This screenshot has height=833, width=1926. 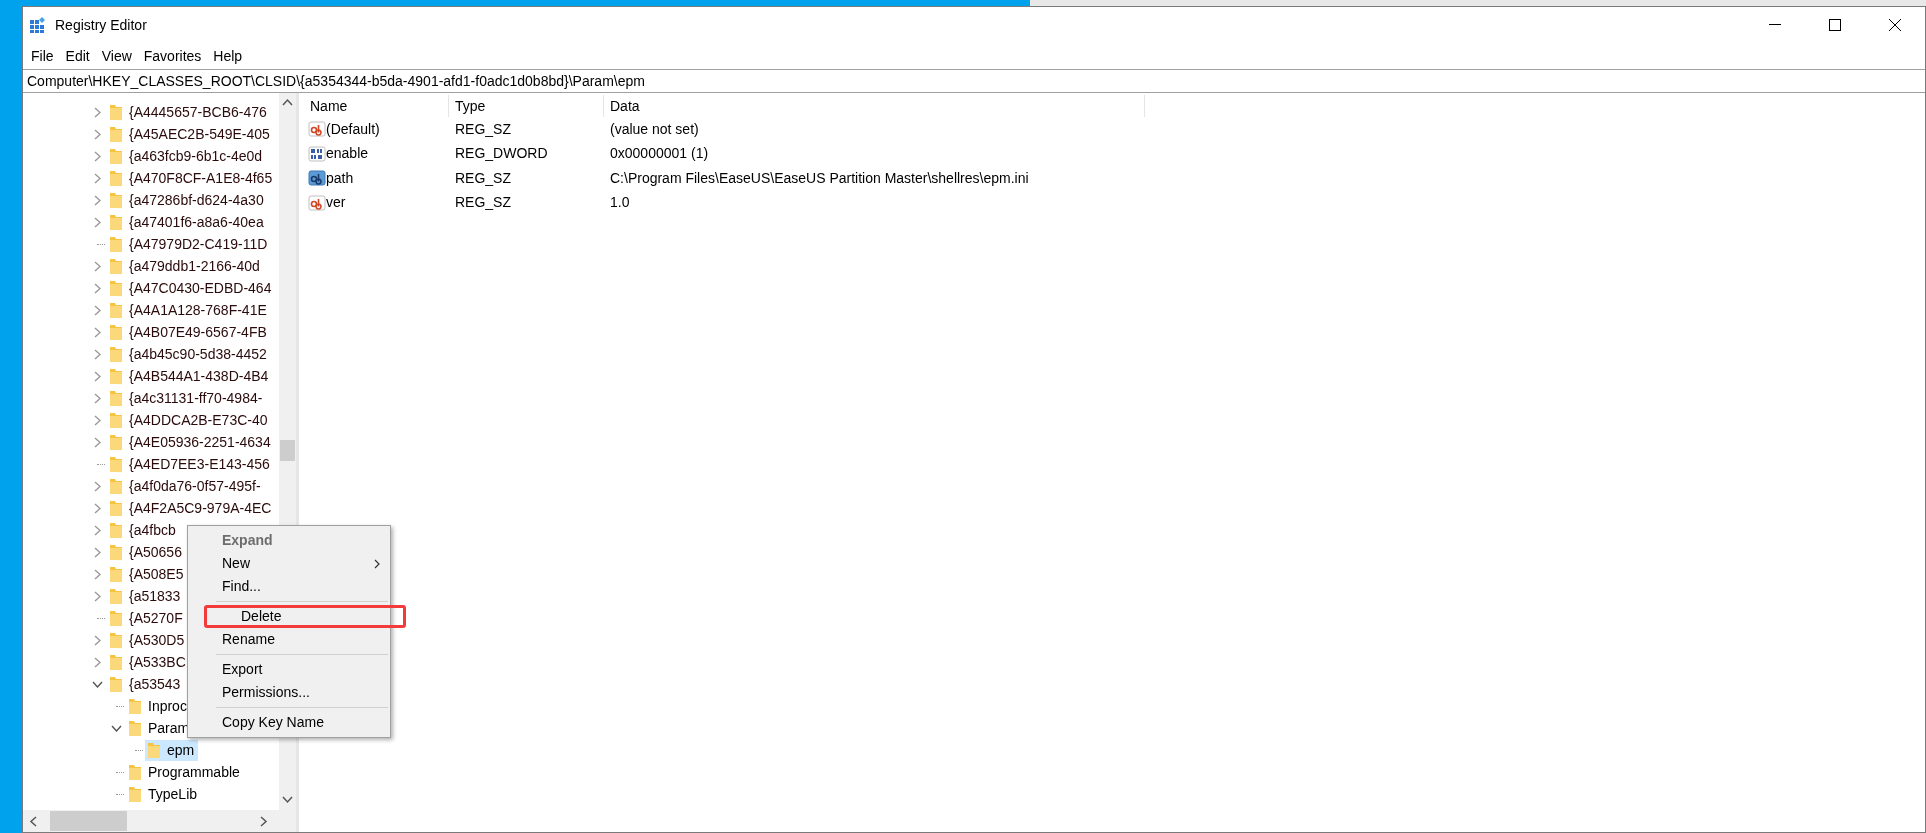 What do you see at coordinates (305, 616) in the screenshot?
I see `menu-item: Delete` at bounding box center [305, 616].